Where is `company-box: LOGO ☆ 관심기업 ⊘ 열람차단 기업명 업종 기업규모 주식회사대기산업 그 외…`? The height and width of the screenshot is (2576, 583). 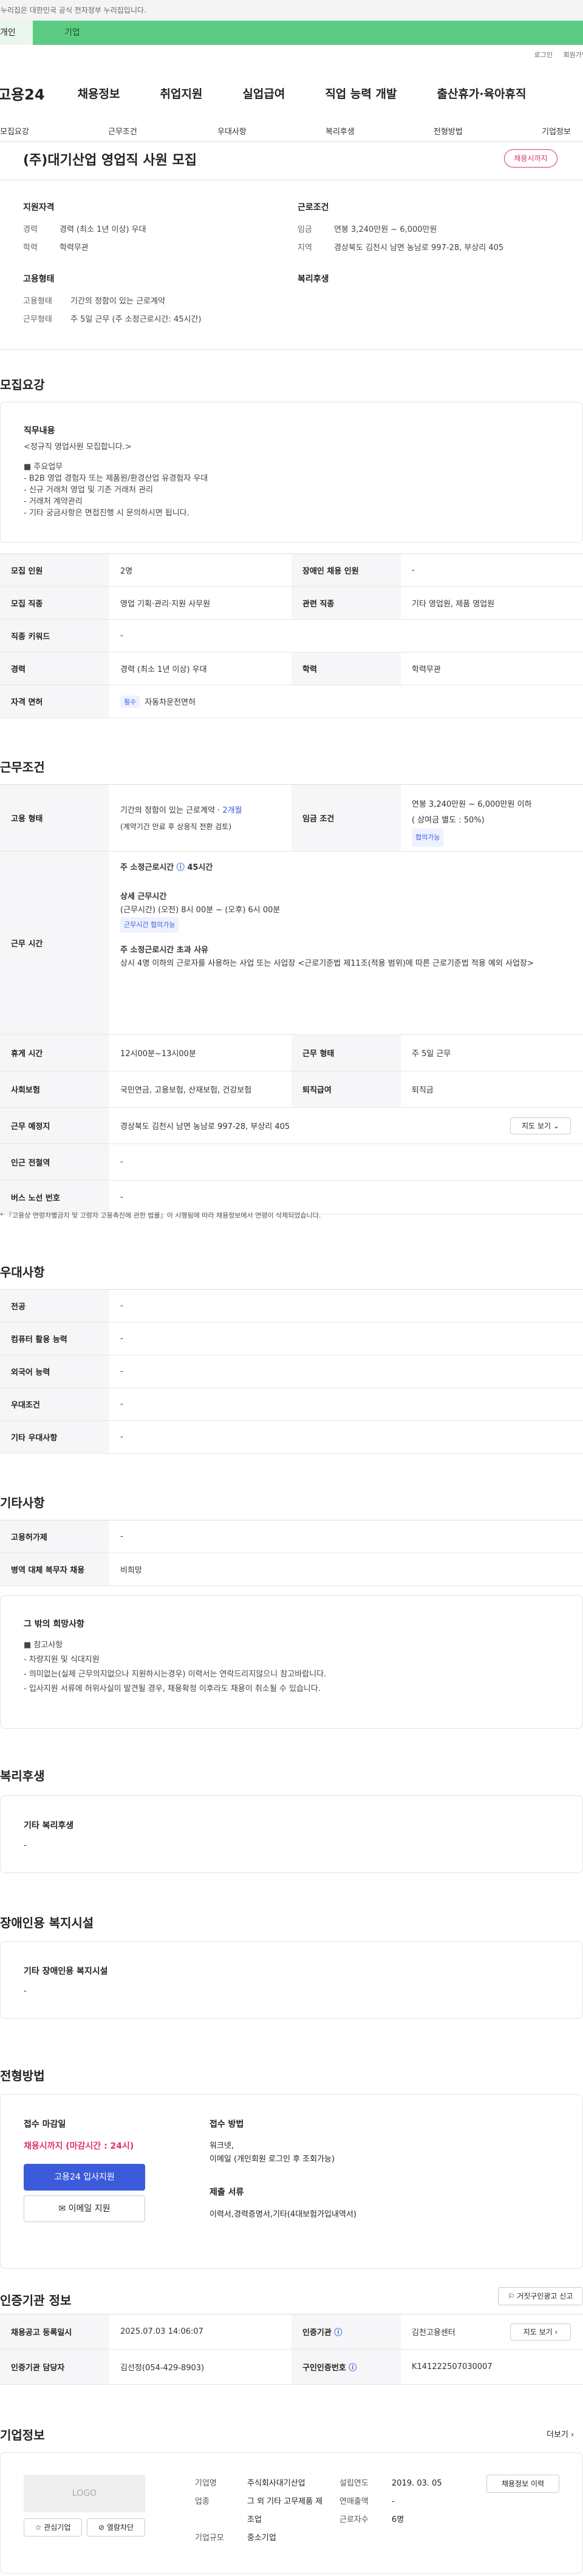
company-box: LOGO ☆ 관심기업 ⊘ 열람차단 기업명 업종 기업규모 주식회사대기산업 그 외… is located at coordinates (291, 2513).